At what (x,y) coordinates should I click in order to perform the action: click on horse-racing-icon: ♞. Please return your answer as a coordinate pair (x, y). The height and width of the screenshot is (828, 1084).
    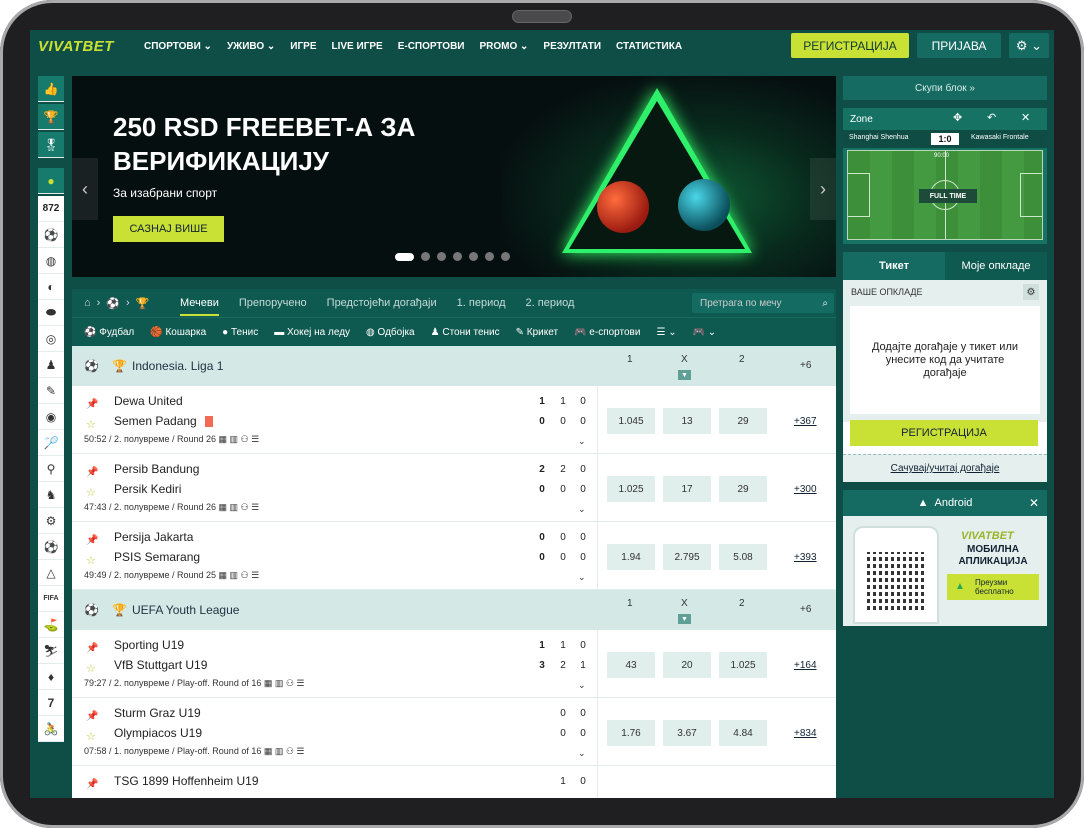
    Looking at the image, I should click on (51, 495).